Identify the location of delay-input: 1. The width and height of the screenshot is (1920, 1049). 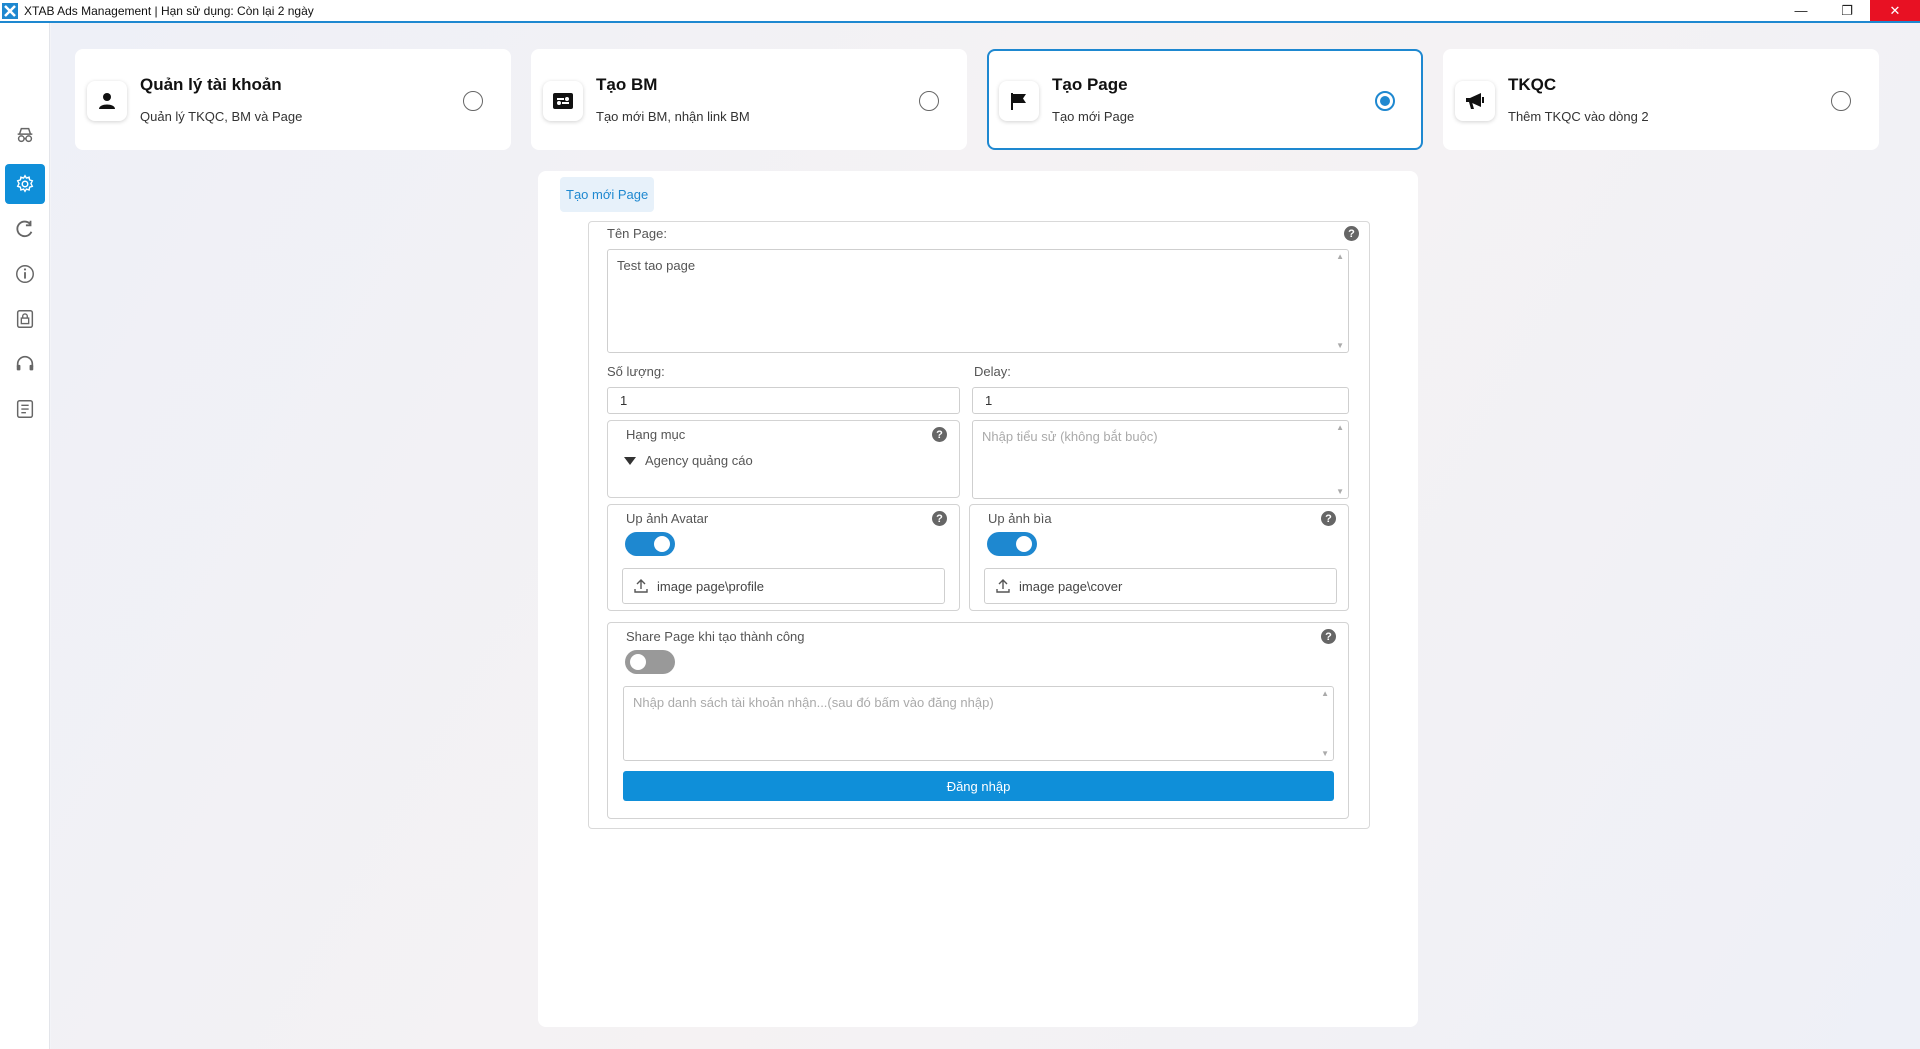
(1160, 400).